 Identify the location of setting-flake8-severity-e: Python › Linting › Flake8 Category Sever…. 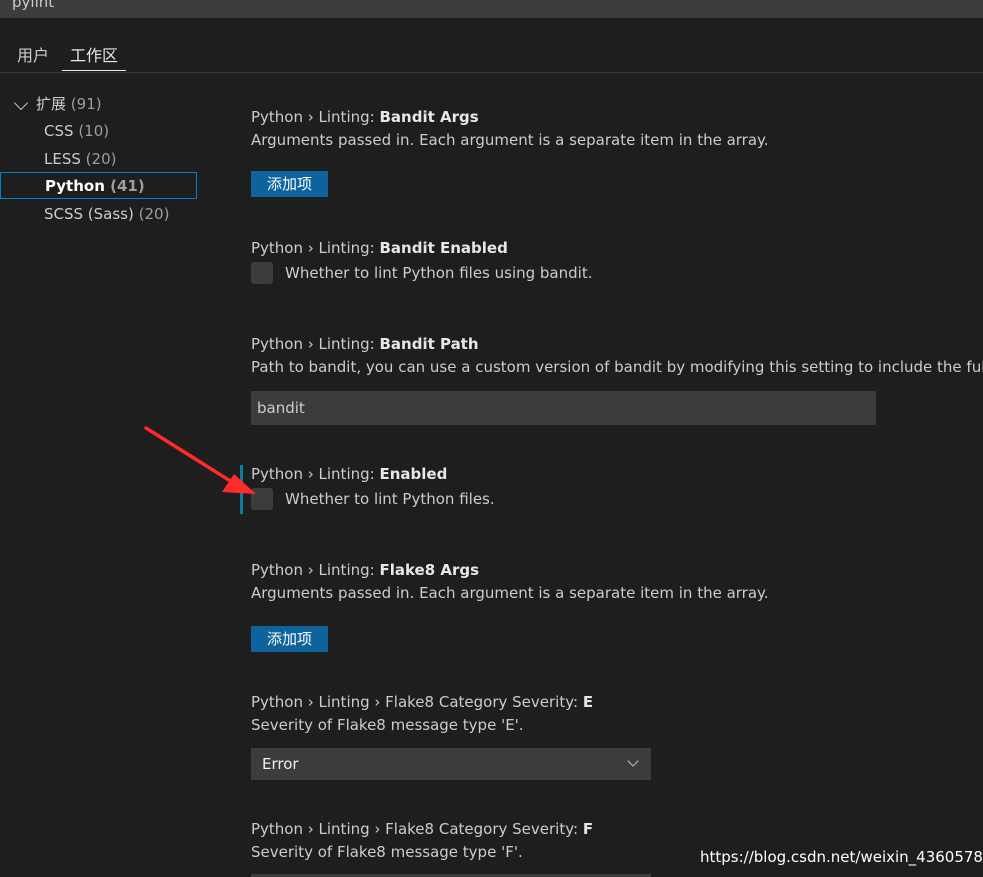
(422, 714).